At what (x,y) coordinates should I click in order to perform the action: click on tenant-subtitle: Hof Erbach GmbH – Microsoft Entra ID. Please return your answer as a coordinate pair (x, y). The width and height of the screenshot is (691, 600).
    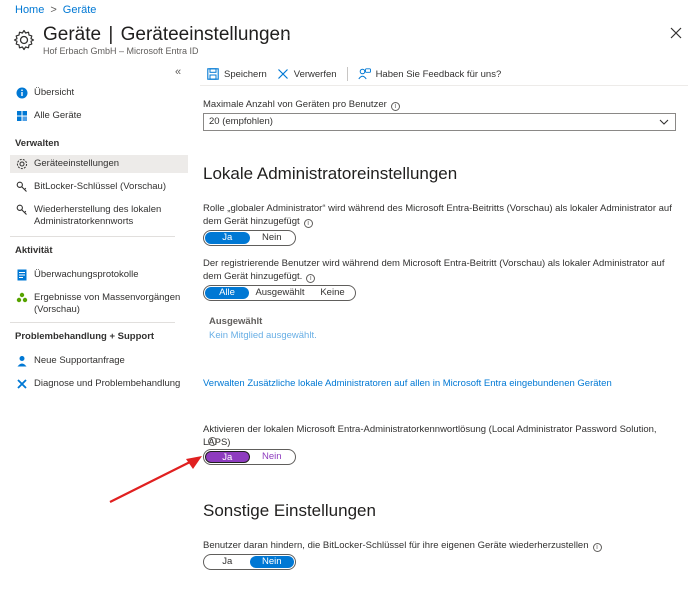
    Looking at the image, I should click on (121, 51).